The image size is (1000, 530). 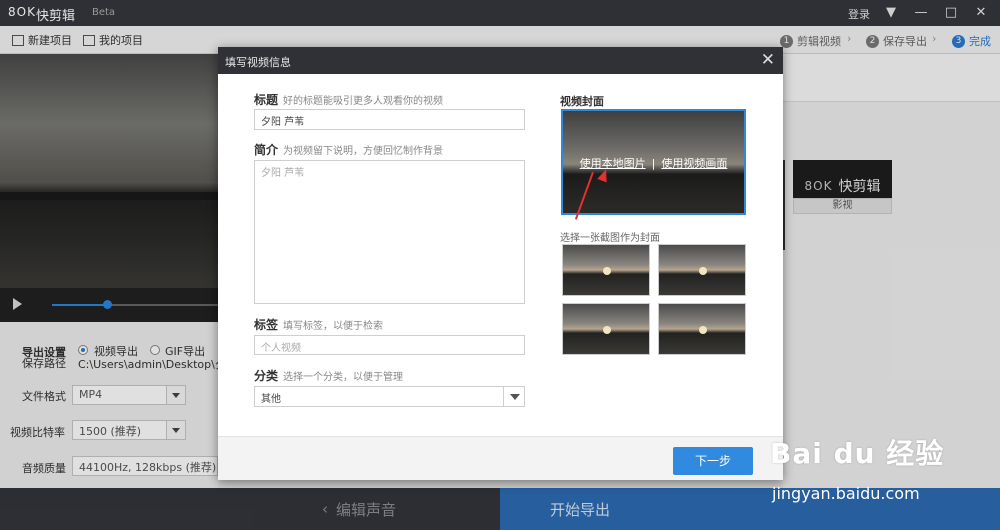 I want to click on cover-actions: 使用本地图片 | 使用视频画面, so click(x=653, y=163).